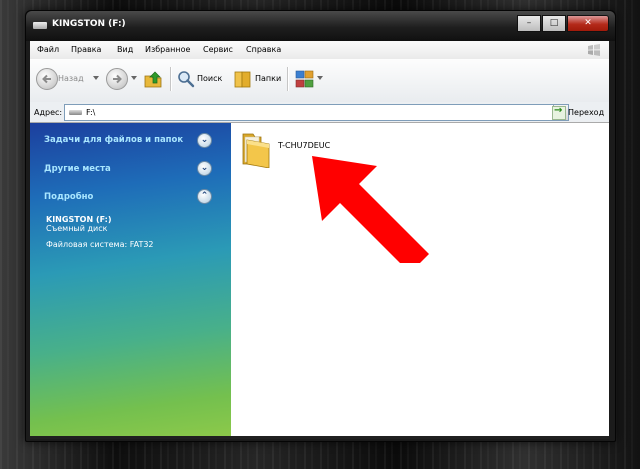  Describe the element at coordinates (68, 197) in the screenshot. I see `details-heading: Подробно` at that location.